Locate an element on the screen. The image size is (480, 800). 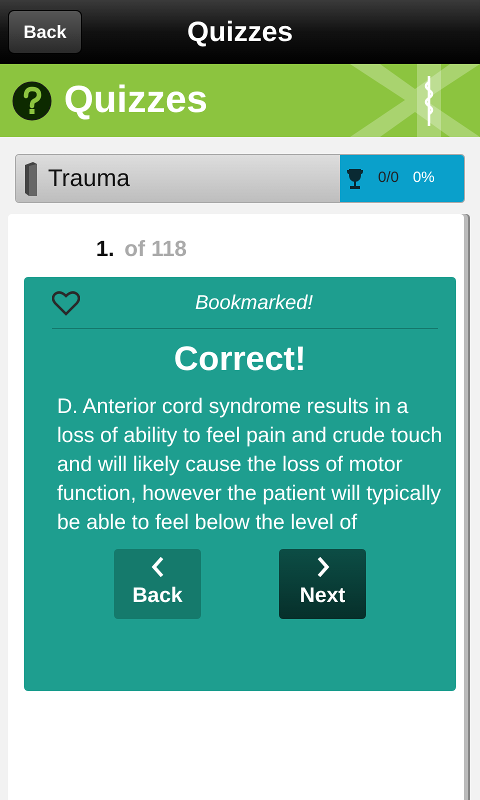
question-number: 1. is located at coordinates (105, 249).